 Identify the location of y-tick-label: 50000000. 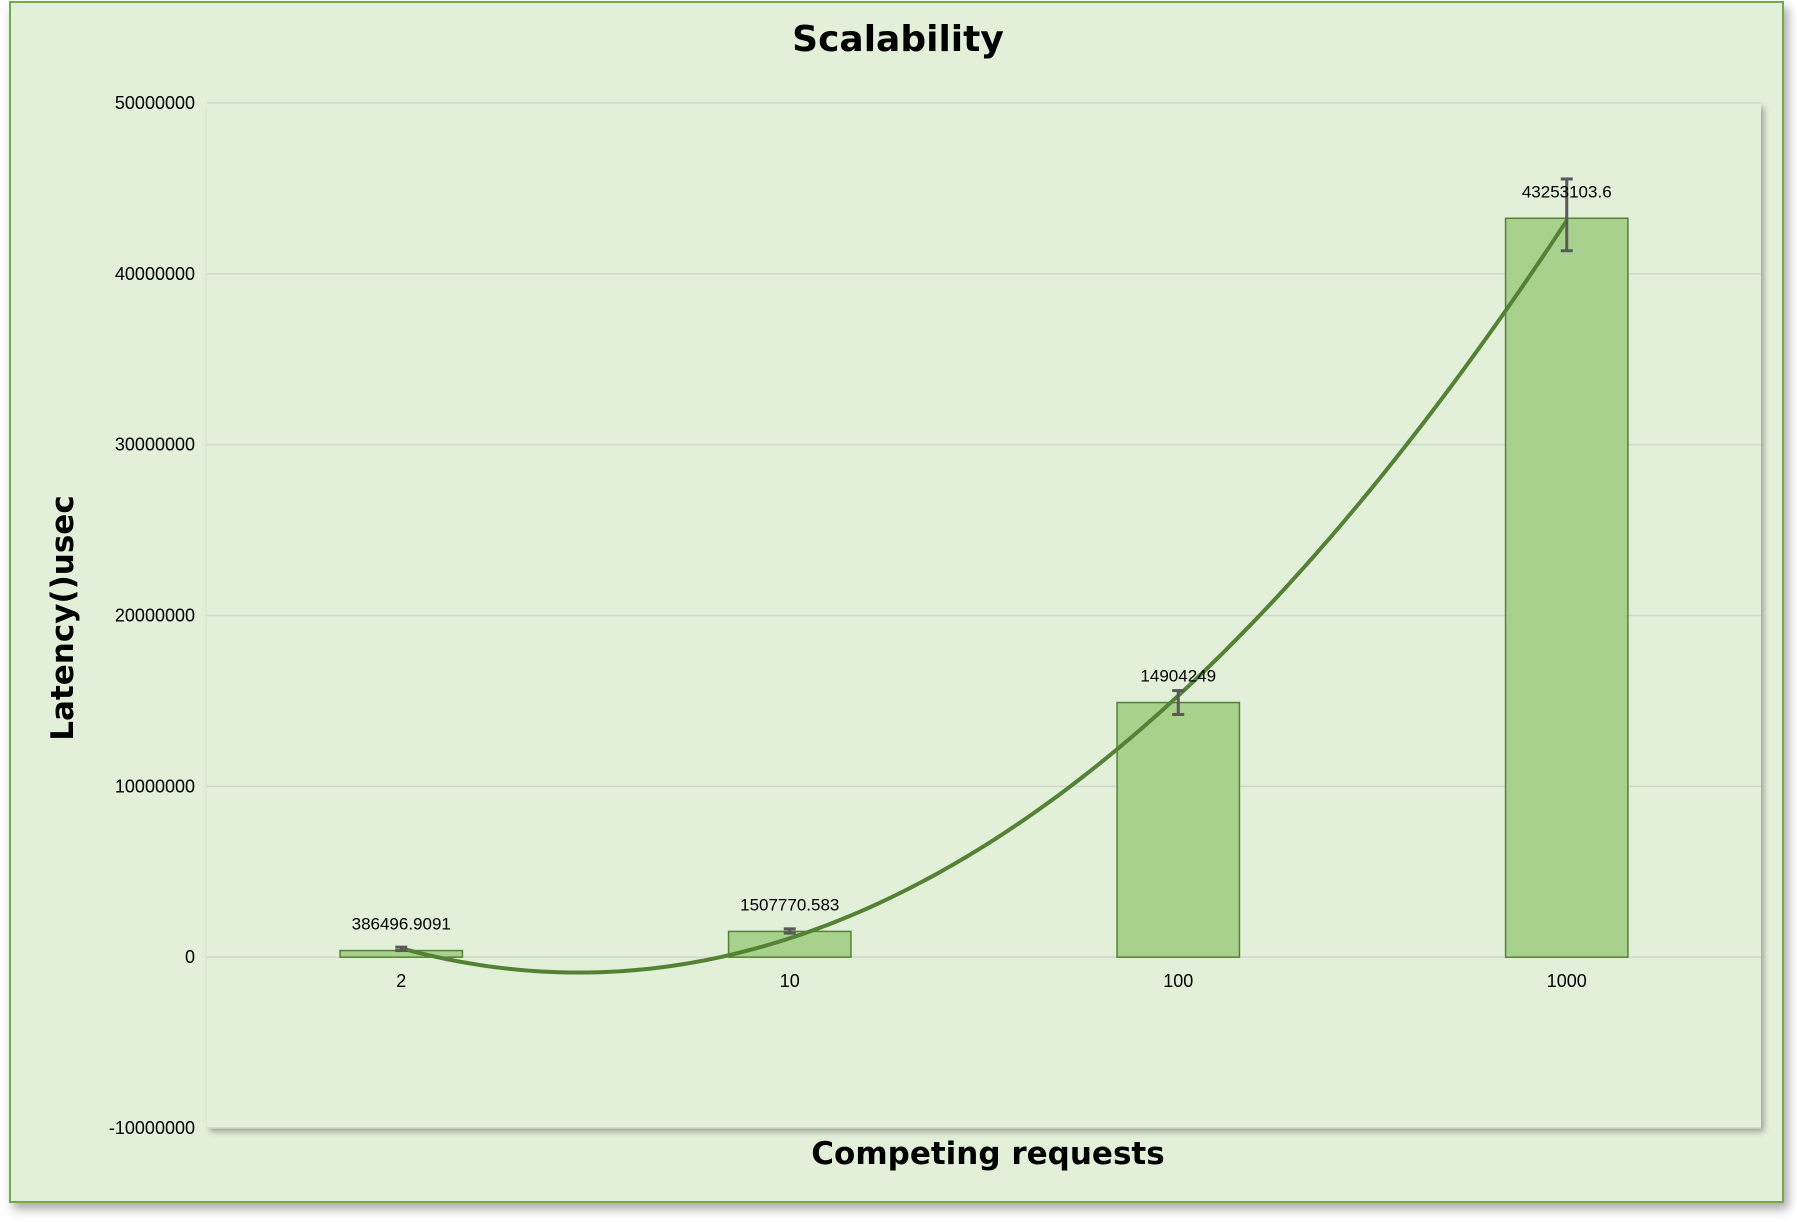
(155, 103).